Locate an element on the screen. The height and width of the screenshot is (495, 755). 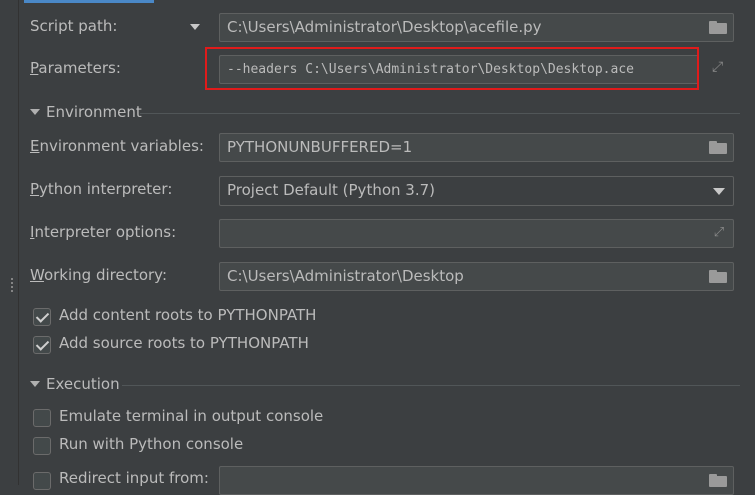
interpreter-options-field: ⤢ is located at coordinates (476, 233).